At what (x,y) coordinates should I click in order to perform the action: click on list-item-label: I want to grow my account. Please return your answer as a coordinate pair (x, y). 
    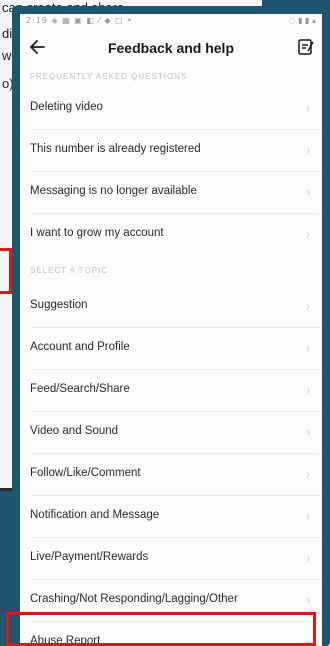
    Looking at the image, I should click on (97, 233).